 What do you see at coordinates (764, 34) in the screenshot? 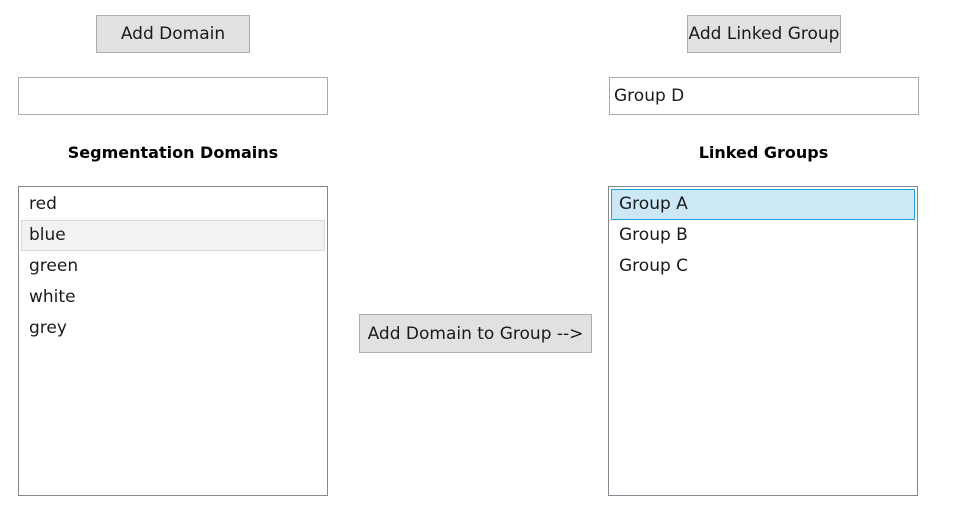
I see `add-linked-group-button: Add Linked Group` at bounding box center [764, 34].